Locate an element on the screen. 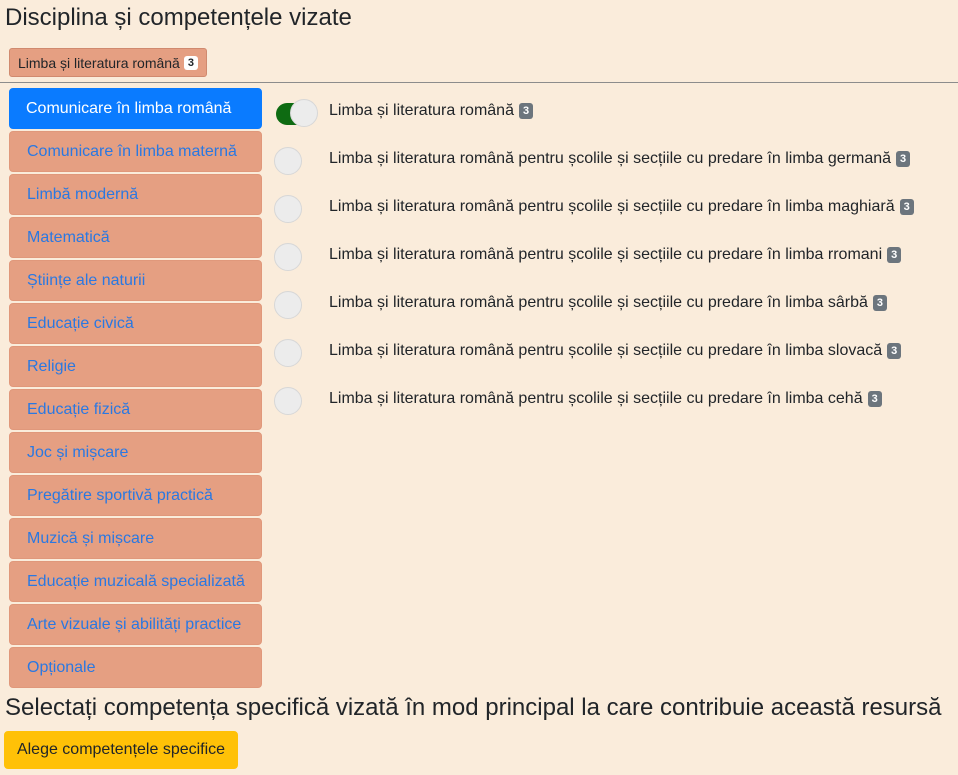  page-title: Disciplina și competențele vizate is located at coordinates (178, 17).